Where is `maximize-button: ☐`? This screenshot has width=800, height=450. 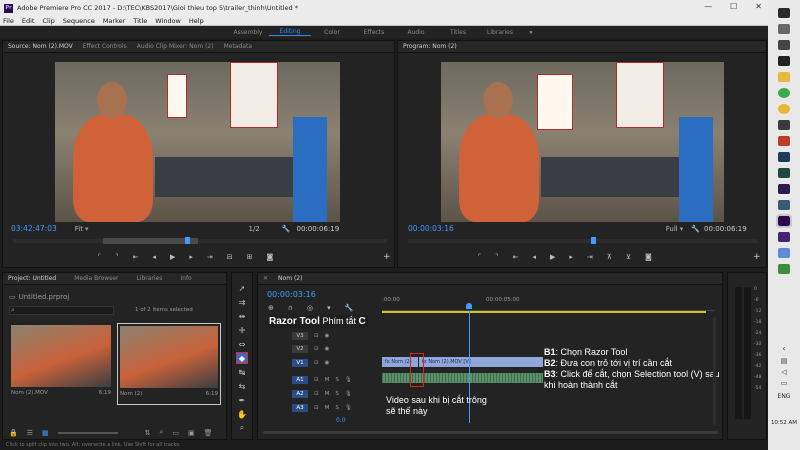 maximize-button: ☐ is located at coordinates (733, 6).